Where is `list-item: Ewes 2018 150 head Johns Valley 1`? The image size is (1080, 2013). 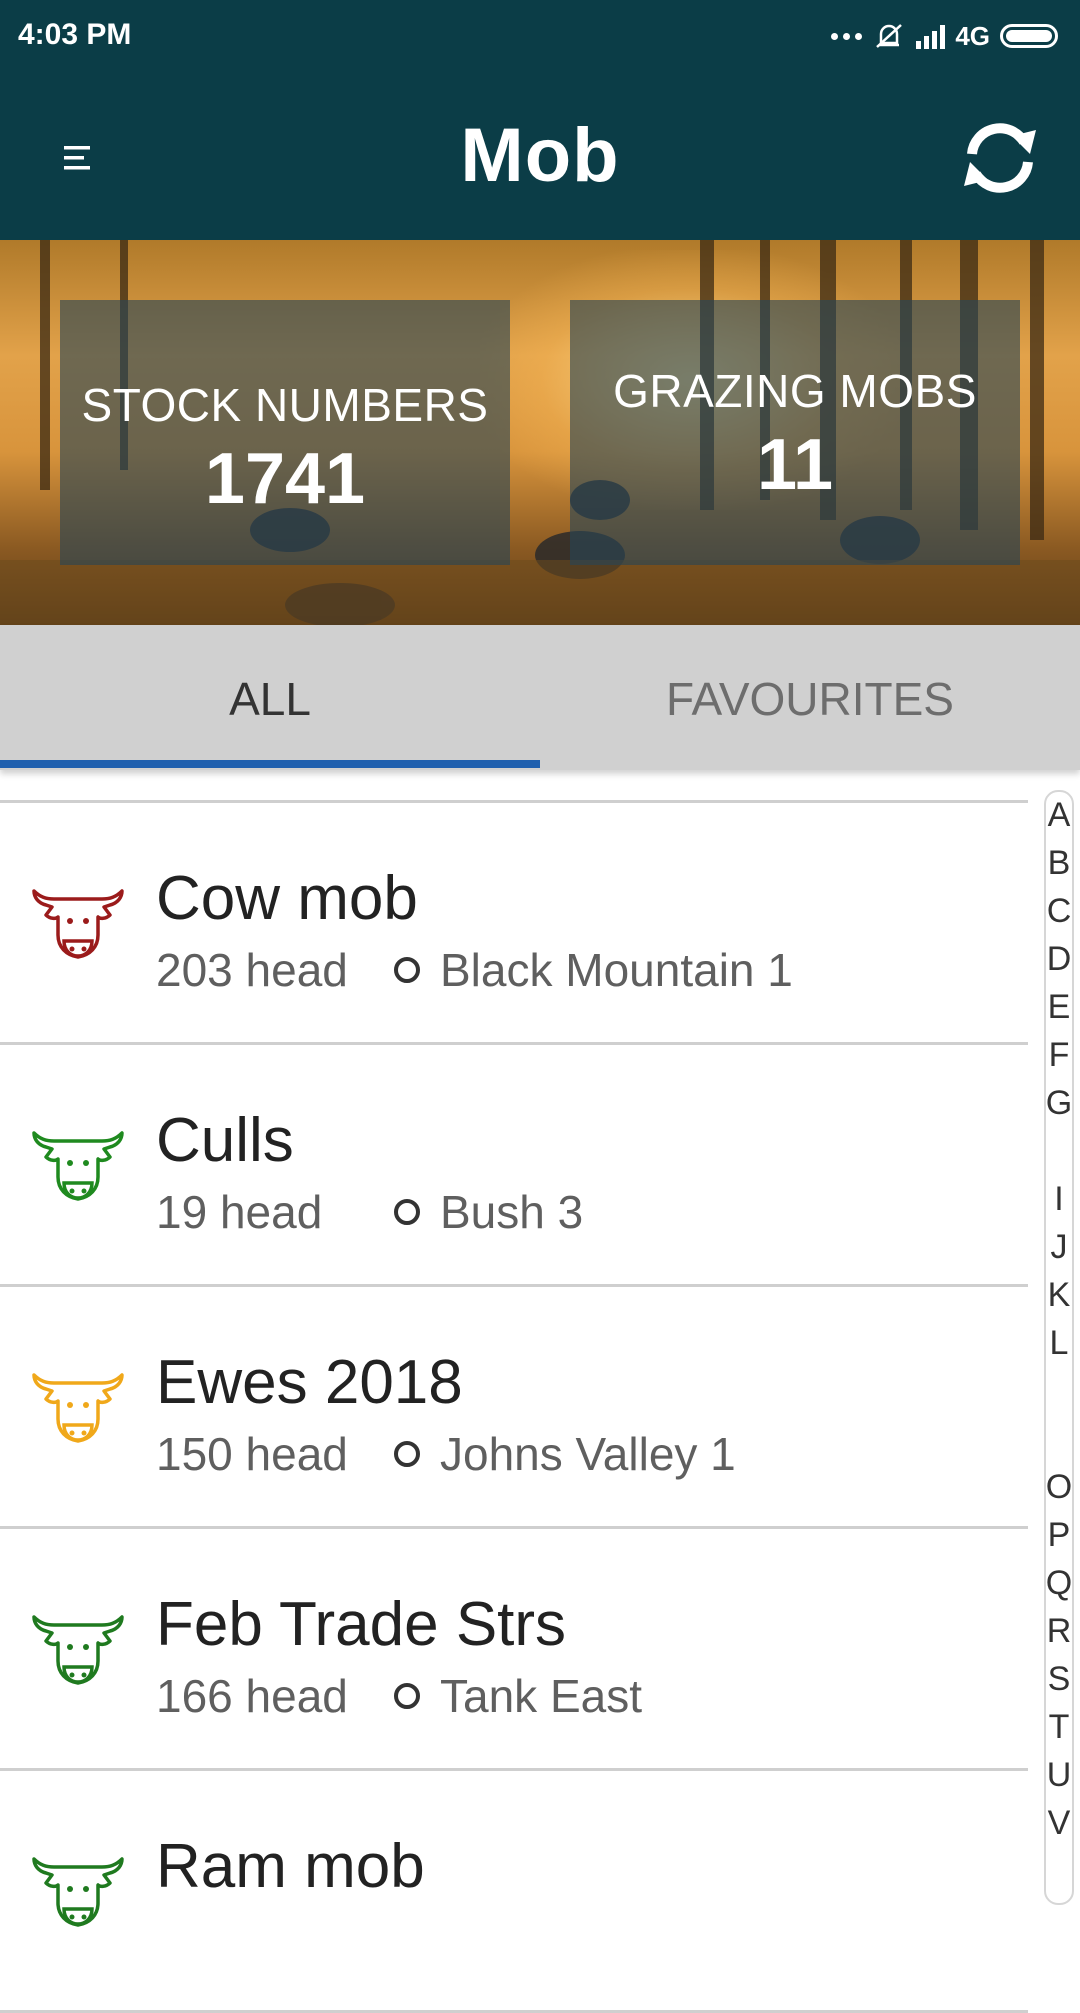
list-item: Ewes 2018 150 head Johns Valley 1 is located at coordinates (514, 1408).